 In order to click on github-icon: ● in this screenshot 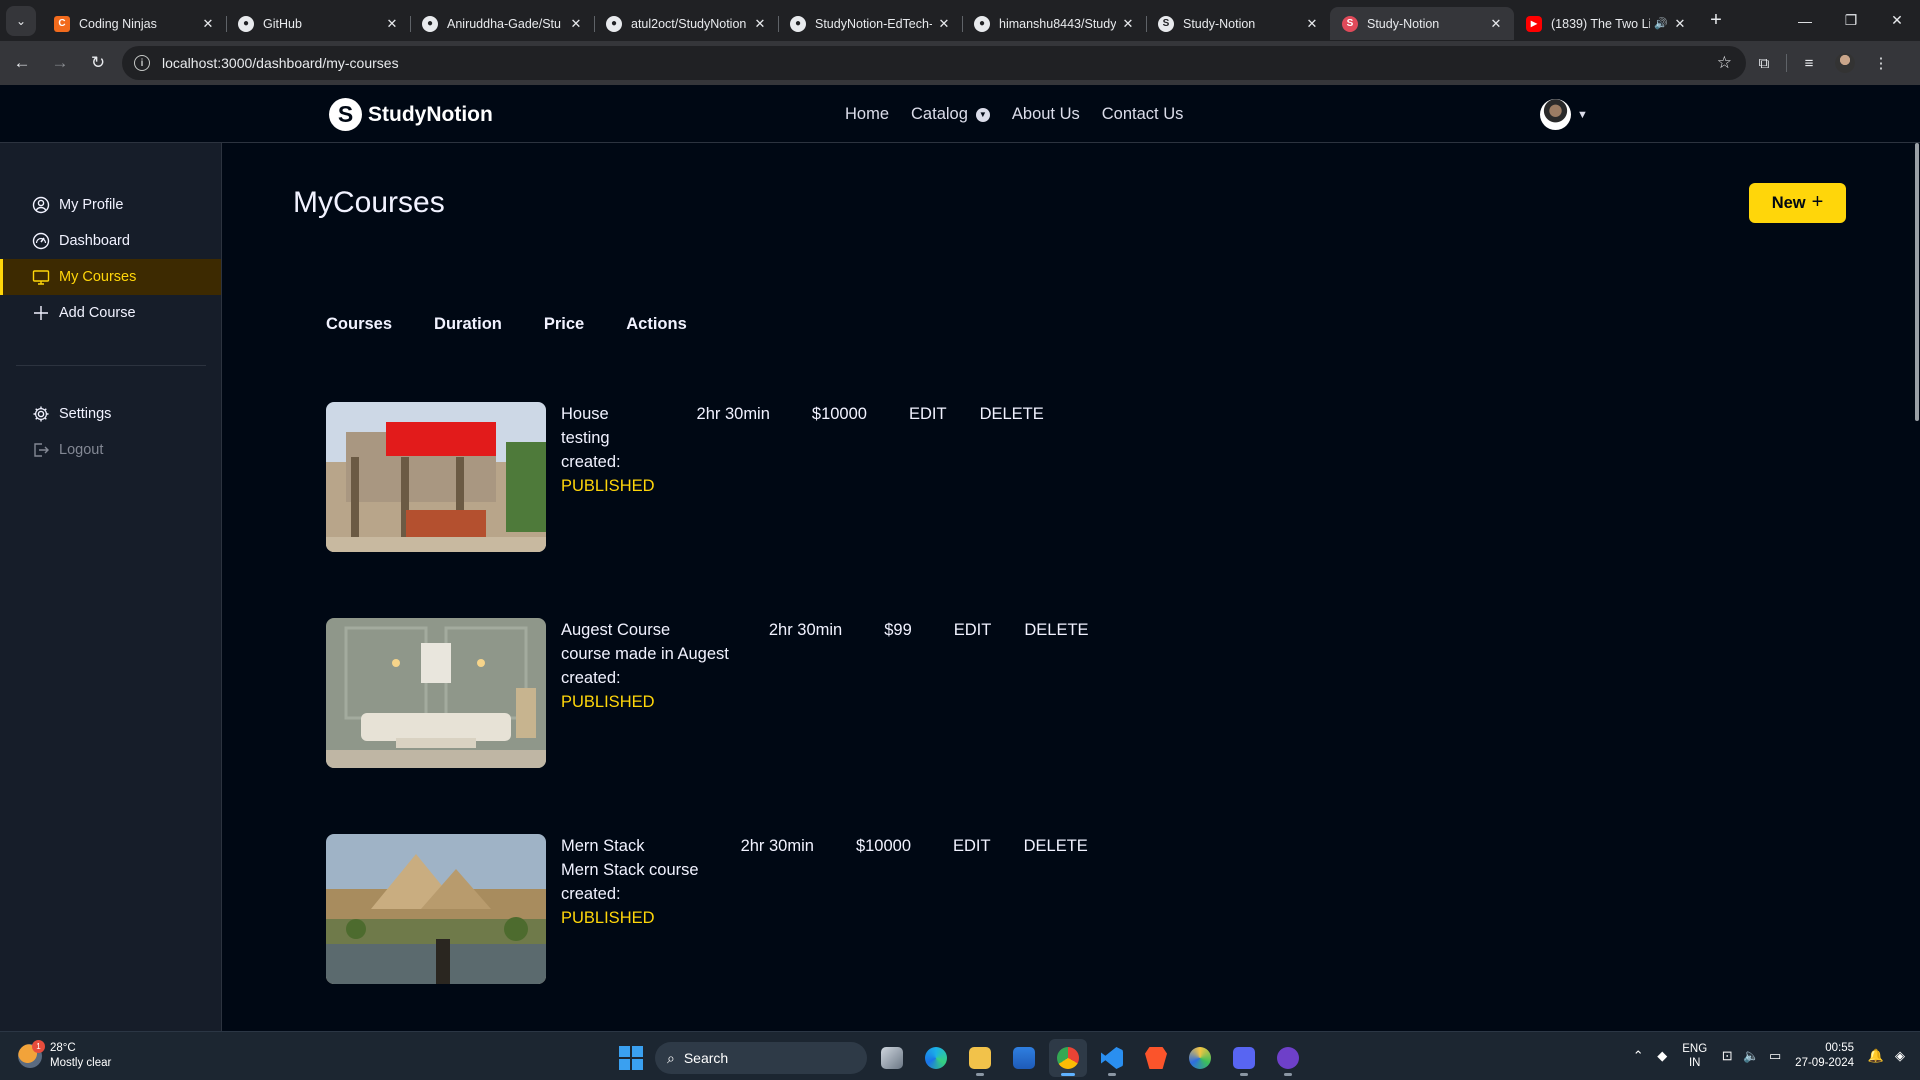, I will do `click(430, 23)`.